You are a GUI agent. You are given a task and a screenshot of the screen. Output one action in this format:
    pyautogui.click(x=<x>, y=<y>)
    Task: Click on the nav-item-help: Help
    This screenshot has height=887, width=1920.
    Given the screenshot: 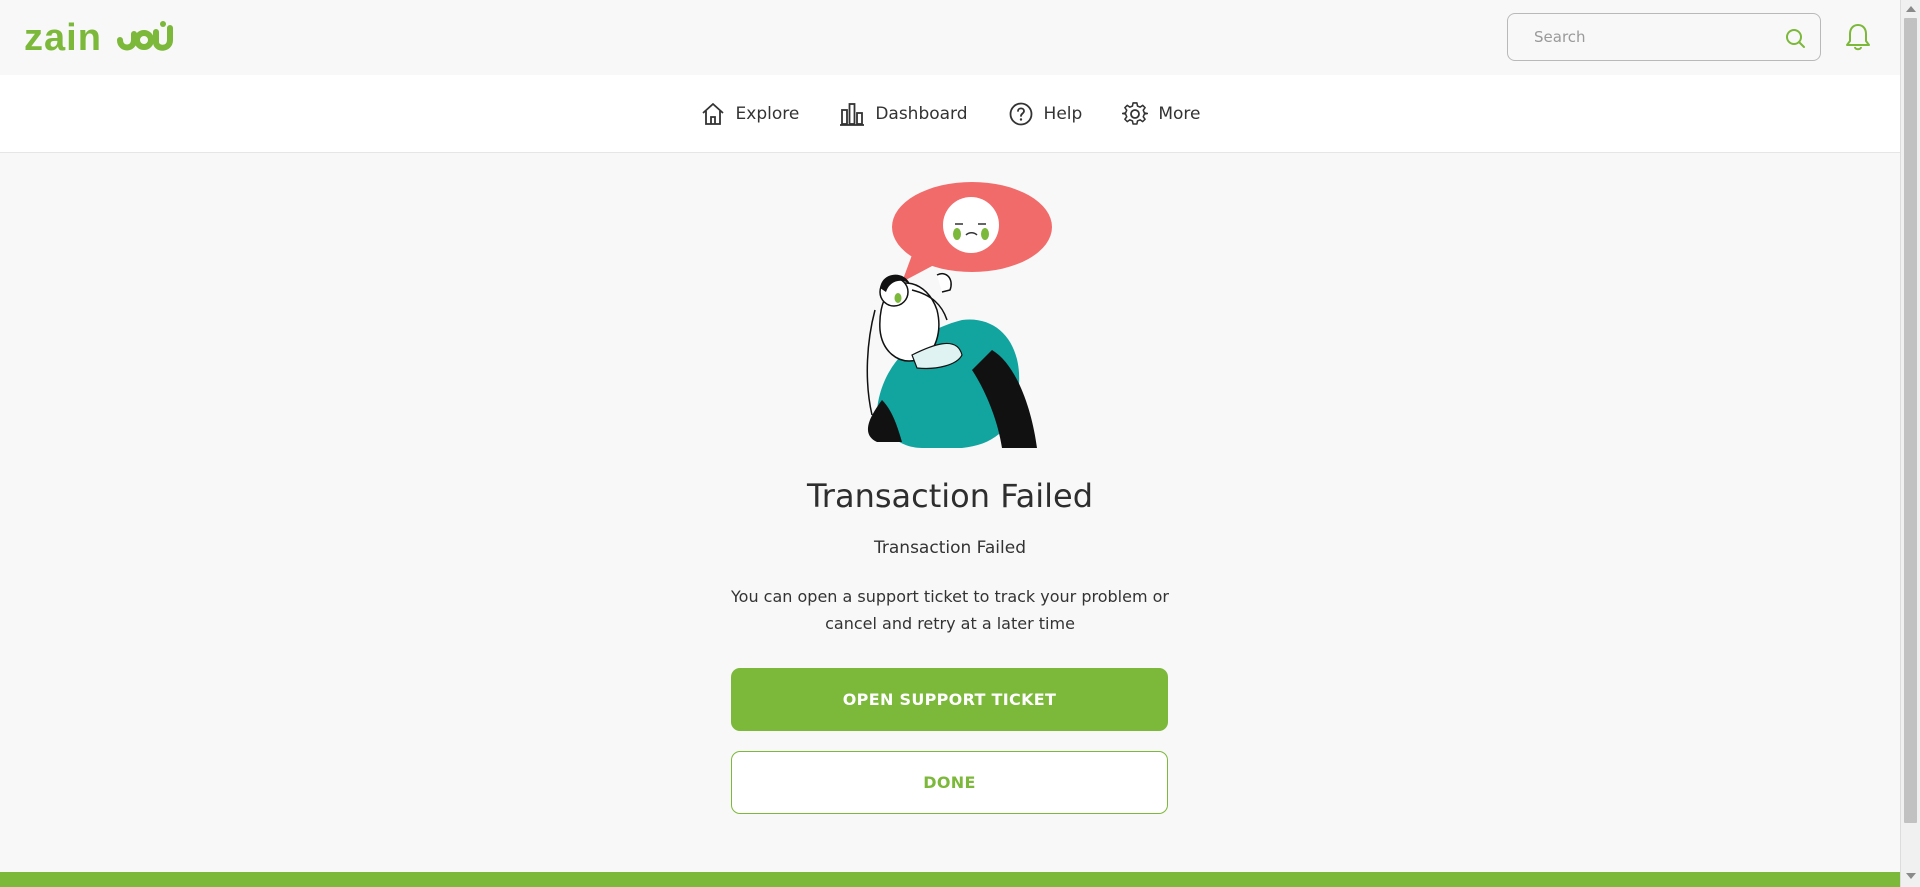 What is the action you would take?
    pyautogui.click(x=1045, y=114)
    